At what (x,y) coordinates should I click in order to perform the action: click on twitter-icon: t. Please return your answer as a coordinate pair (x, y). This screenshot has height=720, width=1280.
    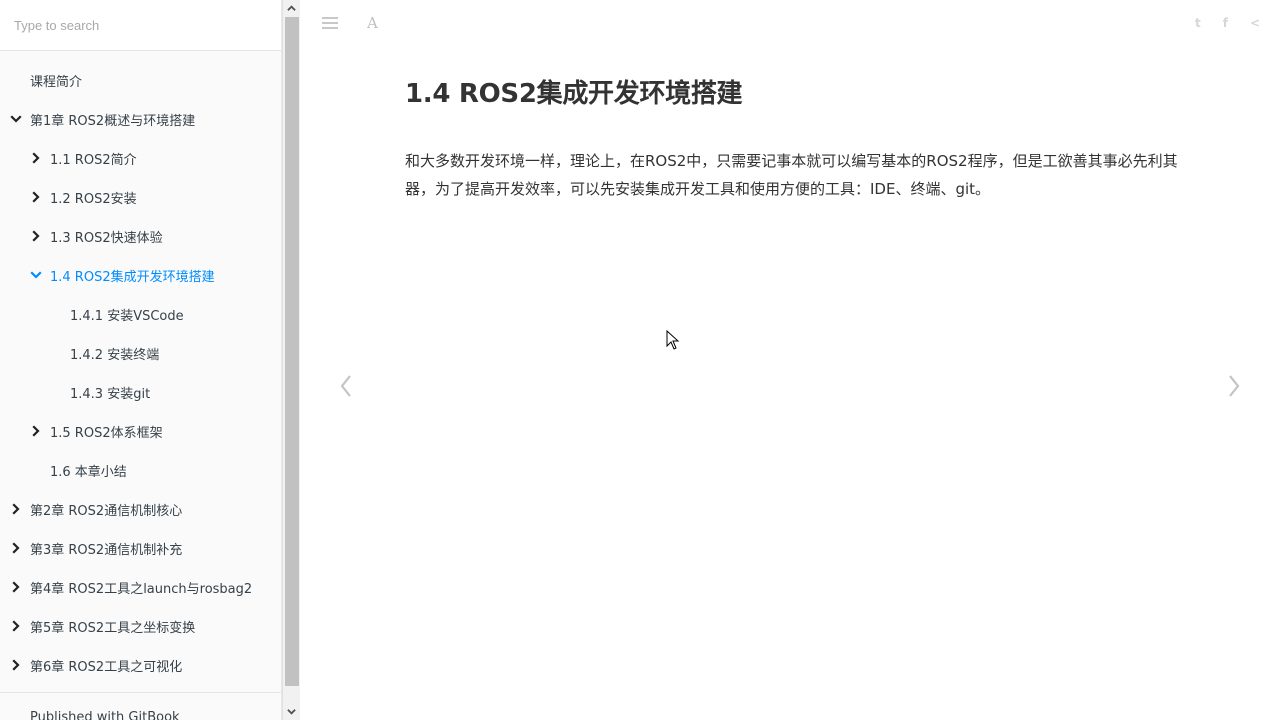
    Looking at the image, I should click on (1198, 23).